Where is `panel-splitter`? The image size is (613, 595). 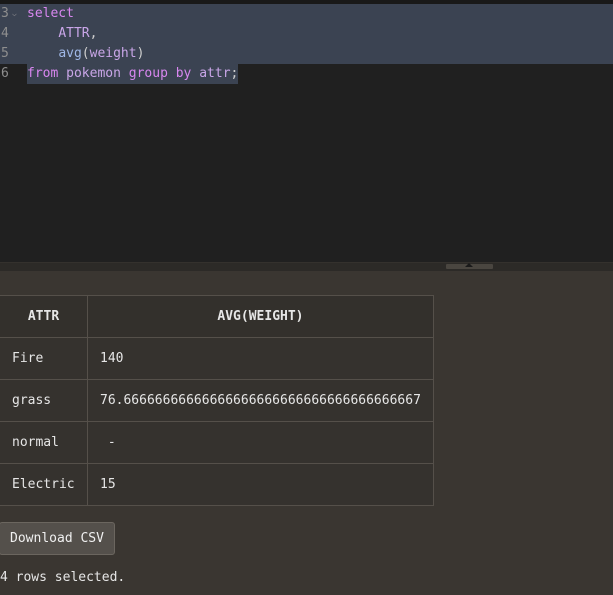 panel-splitter is located at coordinates (306, 266).